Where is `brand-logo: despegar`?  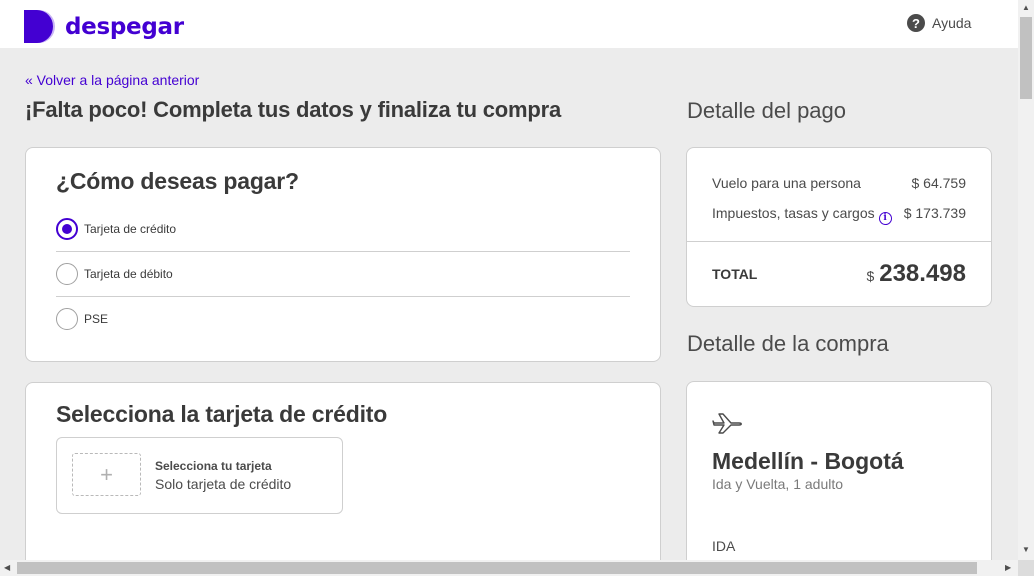 brand-logo: despegar is located at coordinates (104, 26).